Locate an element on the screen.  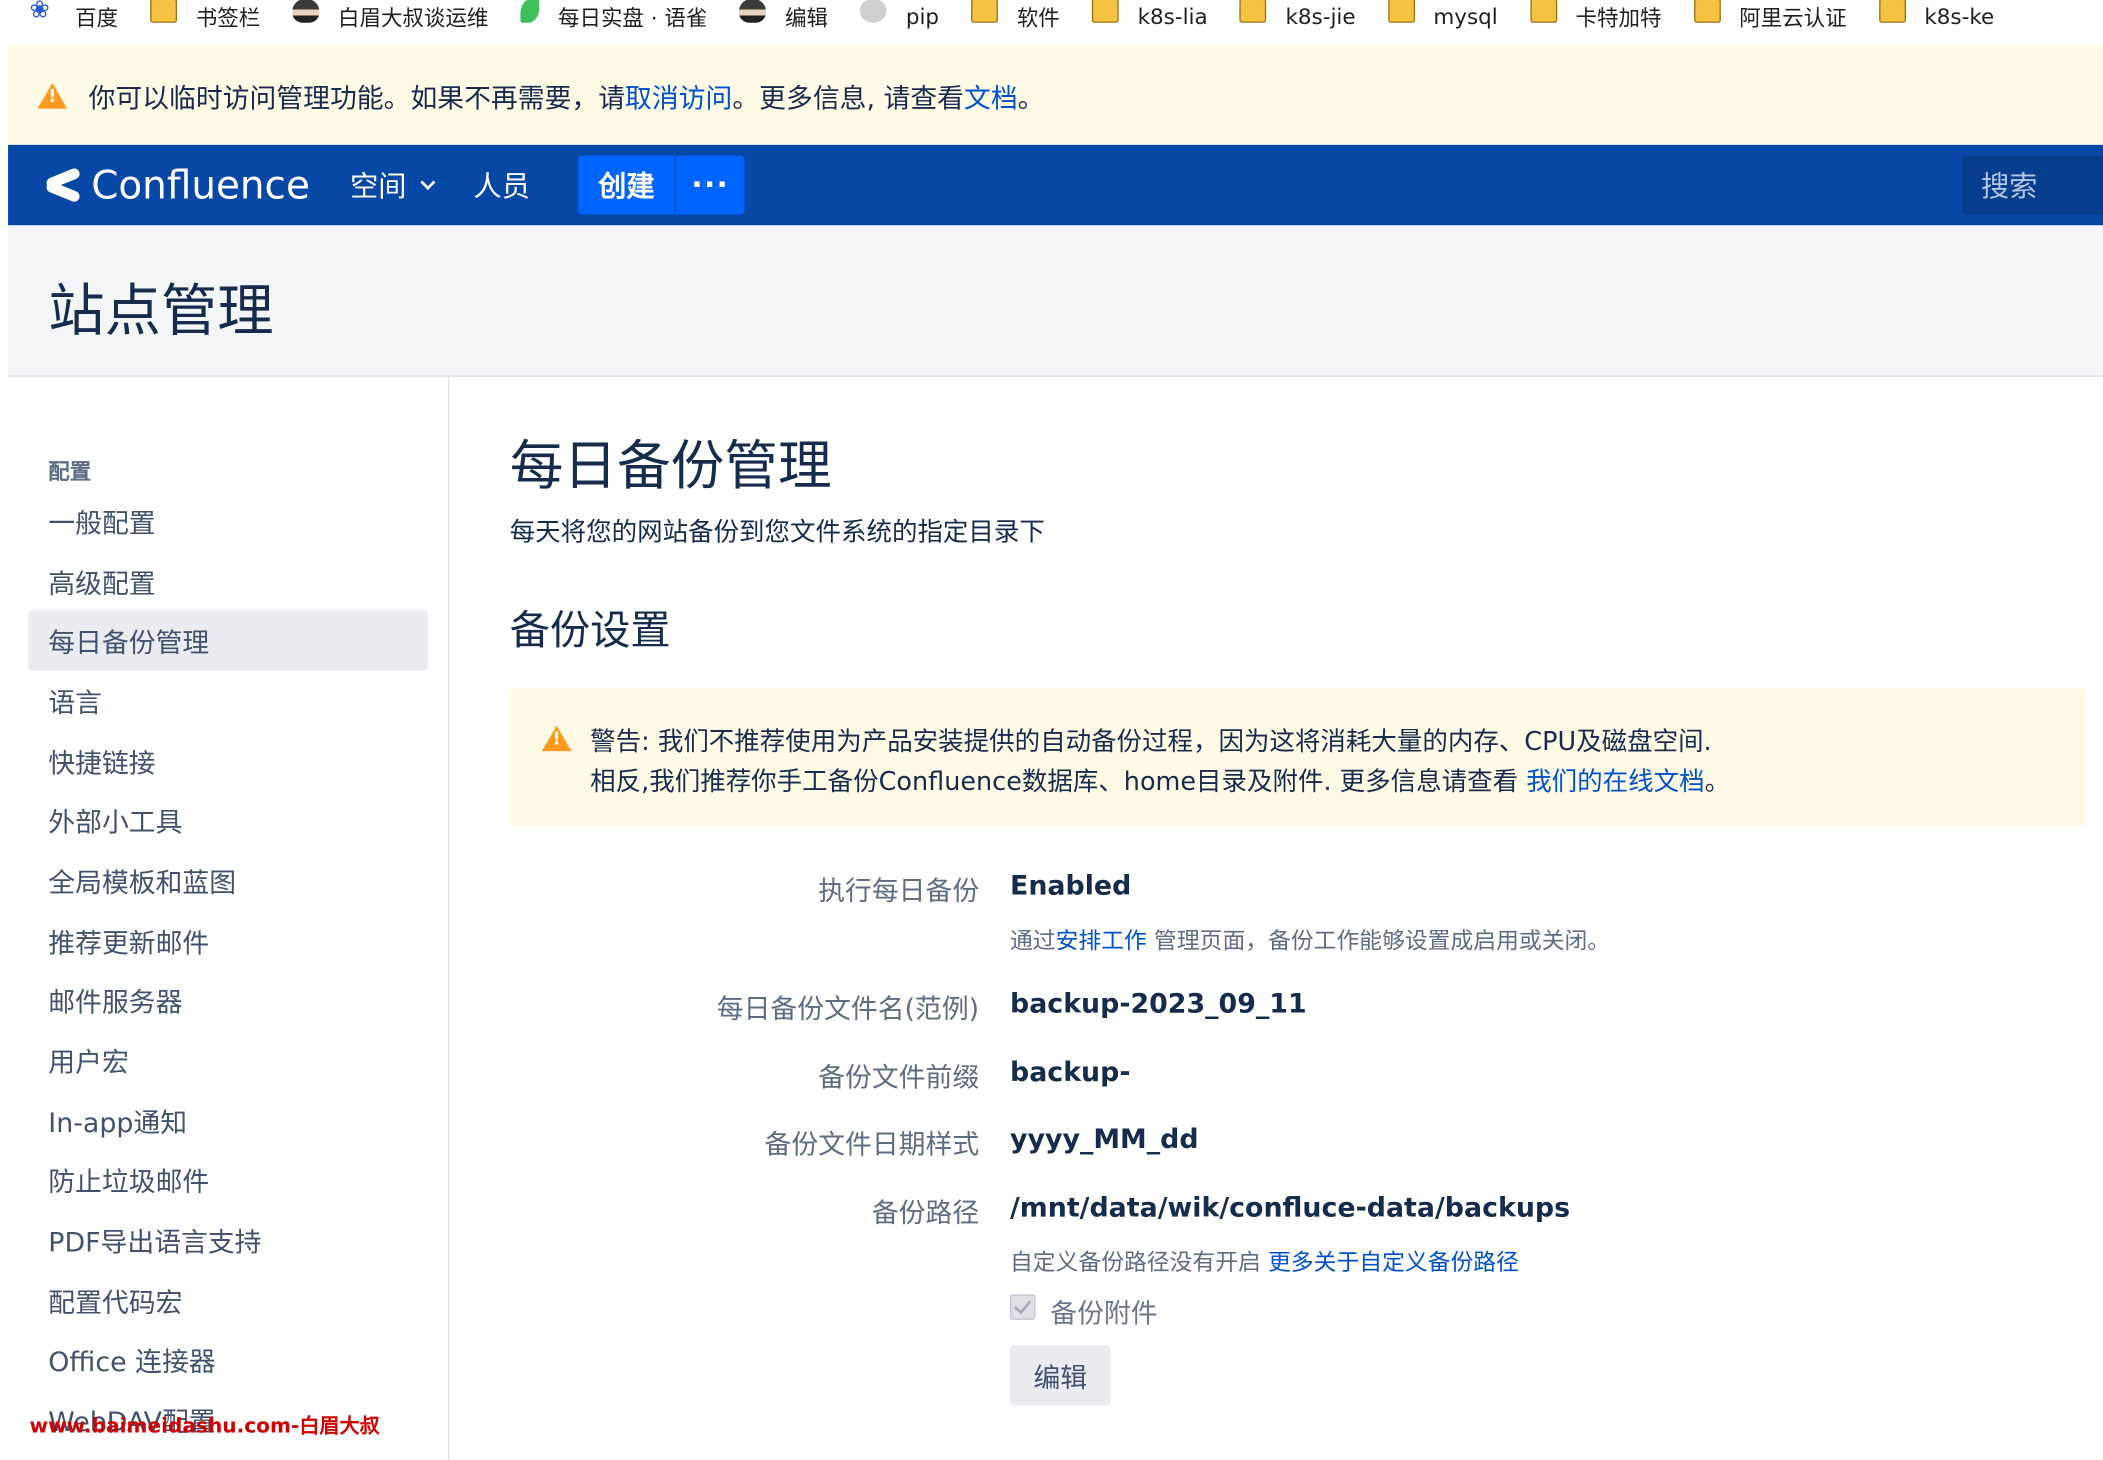
bookmark-label: 白眉大叔谈运维 is located at coordinates (413, 18).